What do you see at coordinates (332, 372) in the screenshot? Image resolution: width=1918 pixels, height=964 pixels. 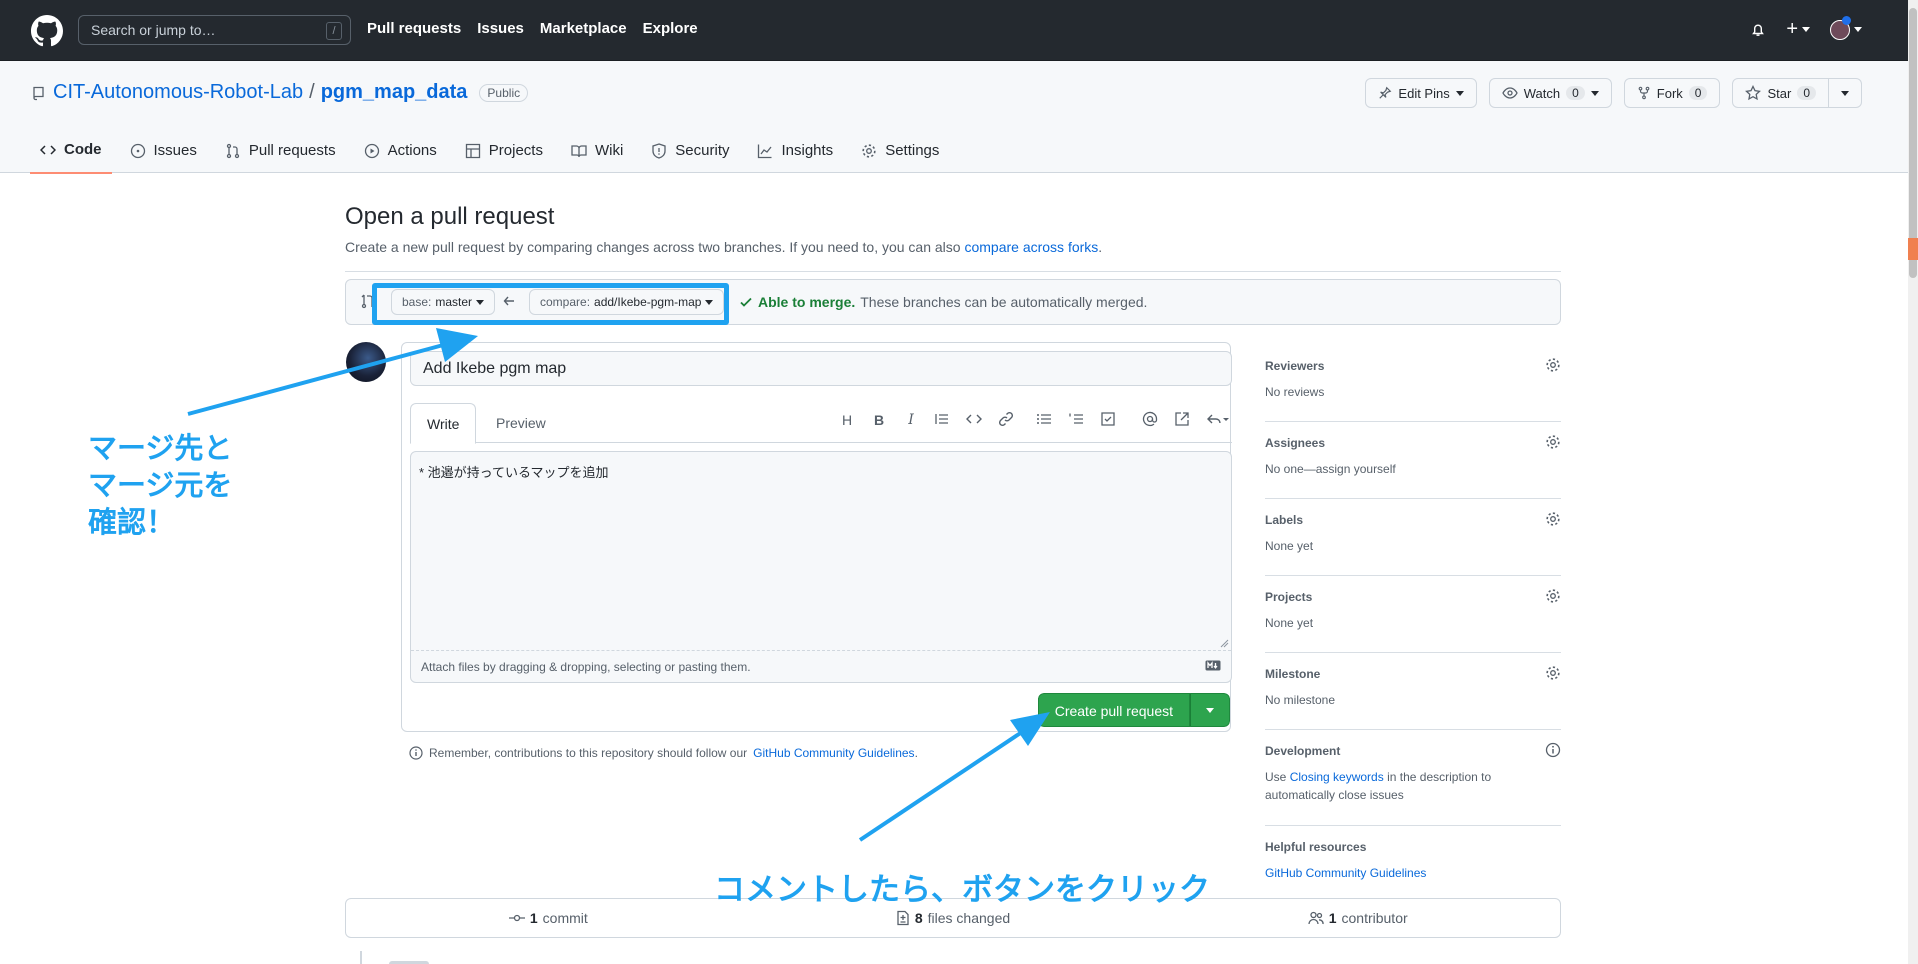 I see `arrow-to-branches` at bounding box center [332, 372].